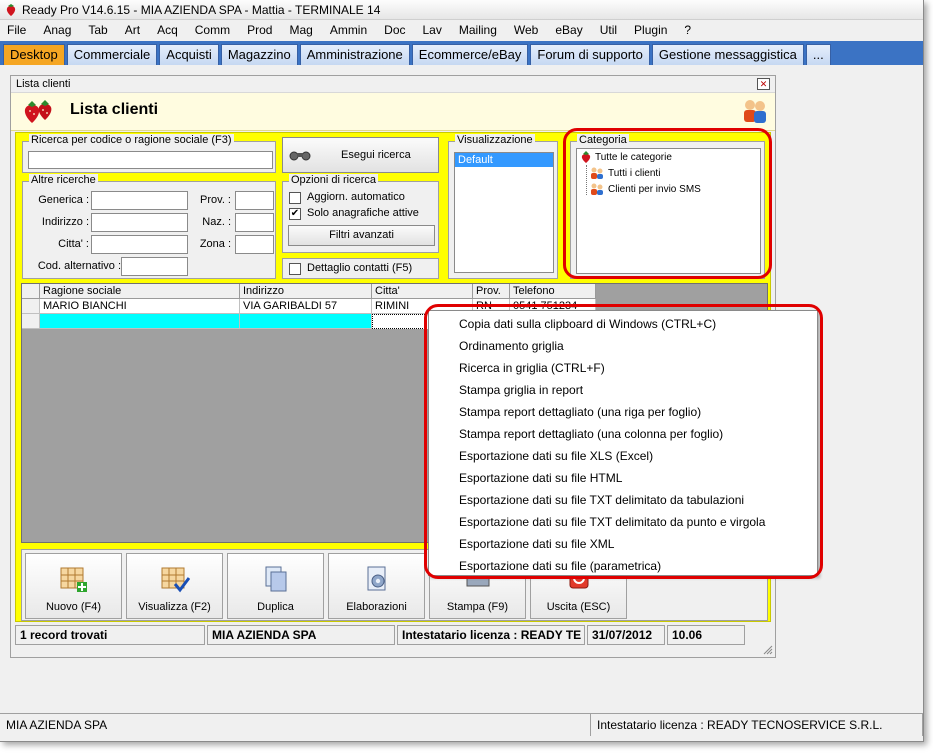  I want to click on duplicate-button: Duplica, so click(275, 586).